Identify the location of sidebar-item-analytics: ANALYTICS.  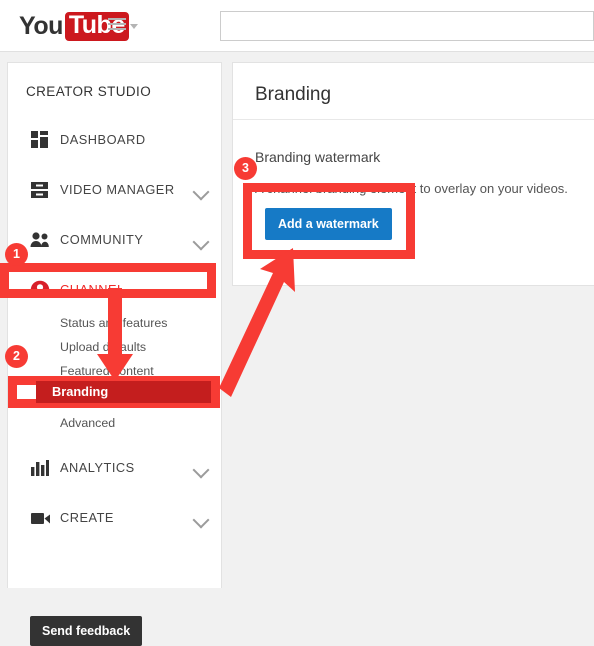
(114, 468).